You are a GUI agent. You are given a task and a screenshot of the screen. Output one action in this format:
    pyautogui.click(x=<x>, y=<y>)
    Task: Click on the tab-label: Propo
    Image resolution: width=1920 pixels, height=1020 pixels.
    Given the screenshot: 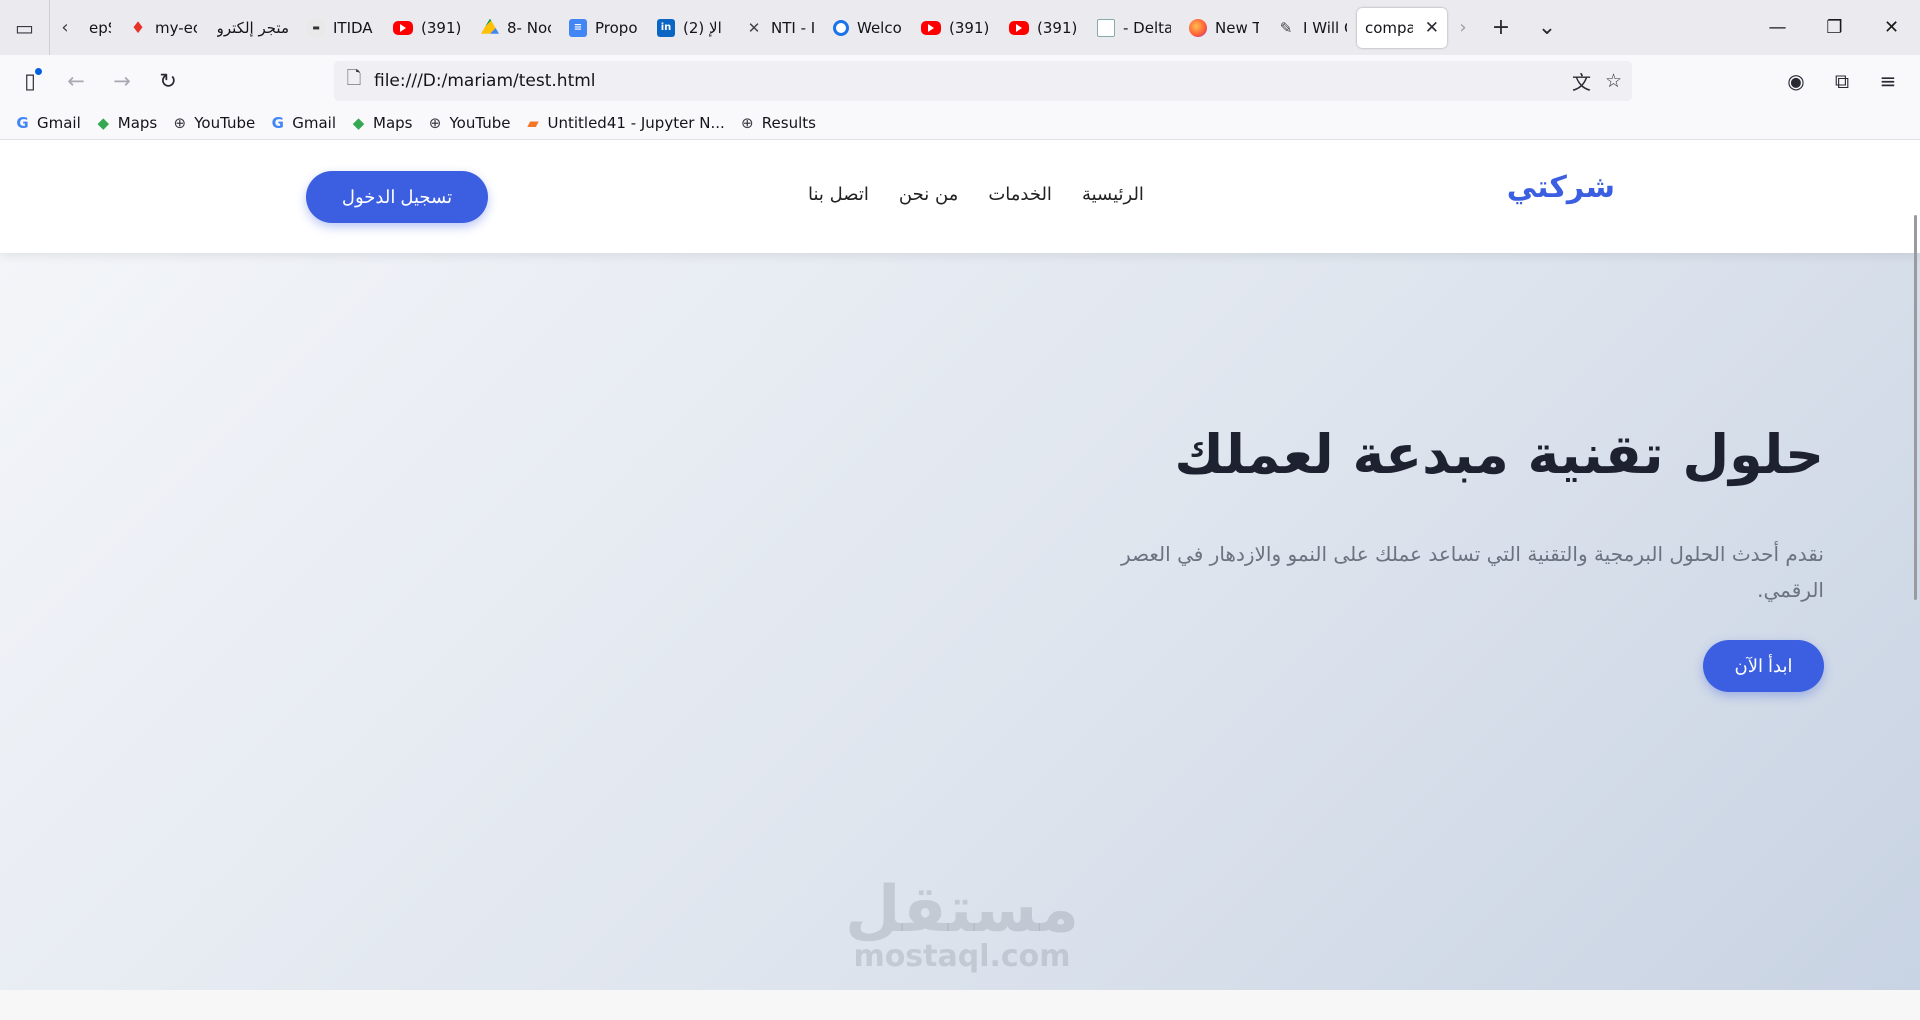 What is the action you would take?
    pyautogui.click(x=616, y=27)
    